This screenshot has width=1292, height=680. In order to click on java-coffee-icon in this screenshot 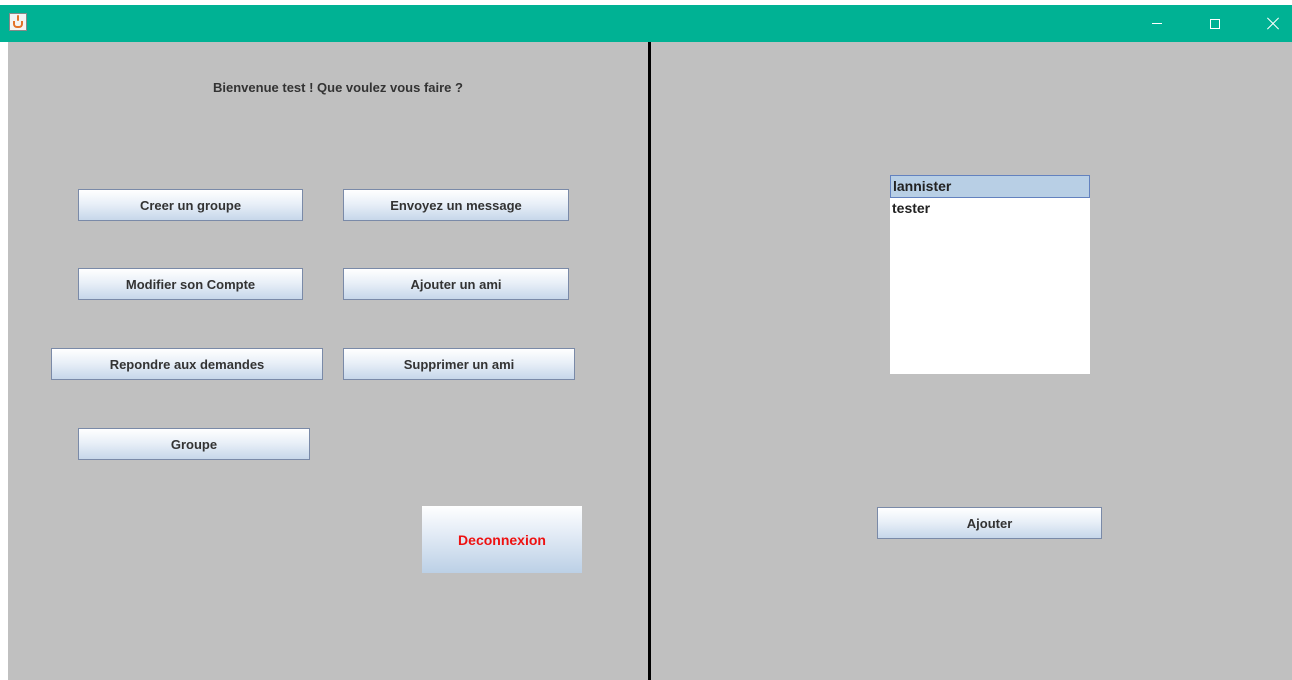, I will do `click(18, 22)`.